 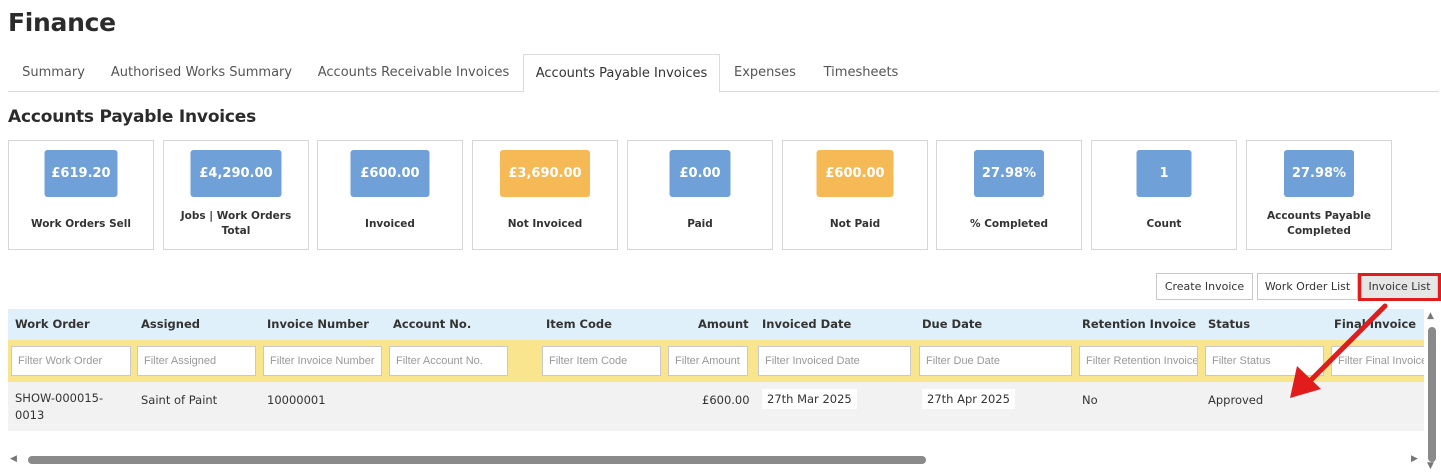 I want to click on column-header-status: Status, so click(x=1229, y=324).